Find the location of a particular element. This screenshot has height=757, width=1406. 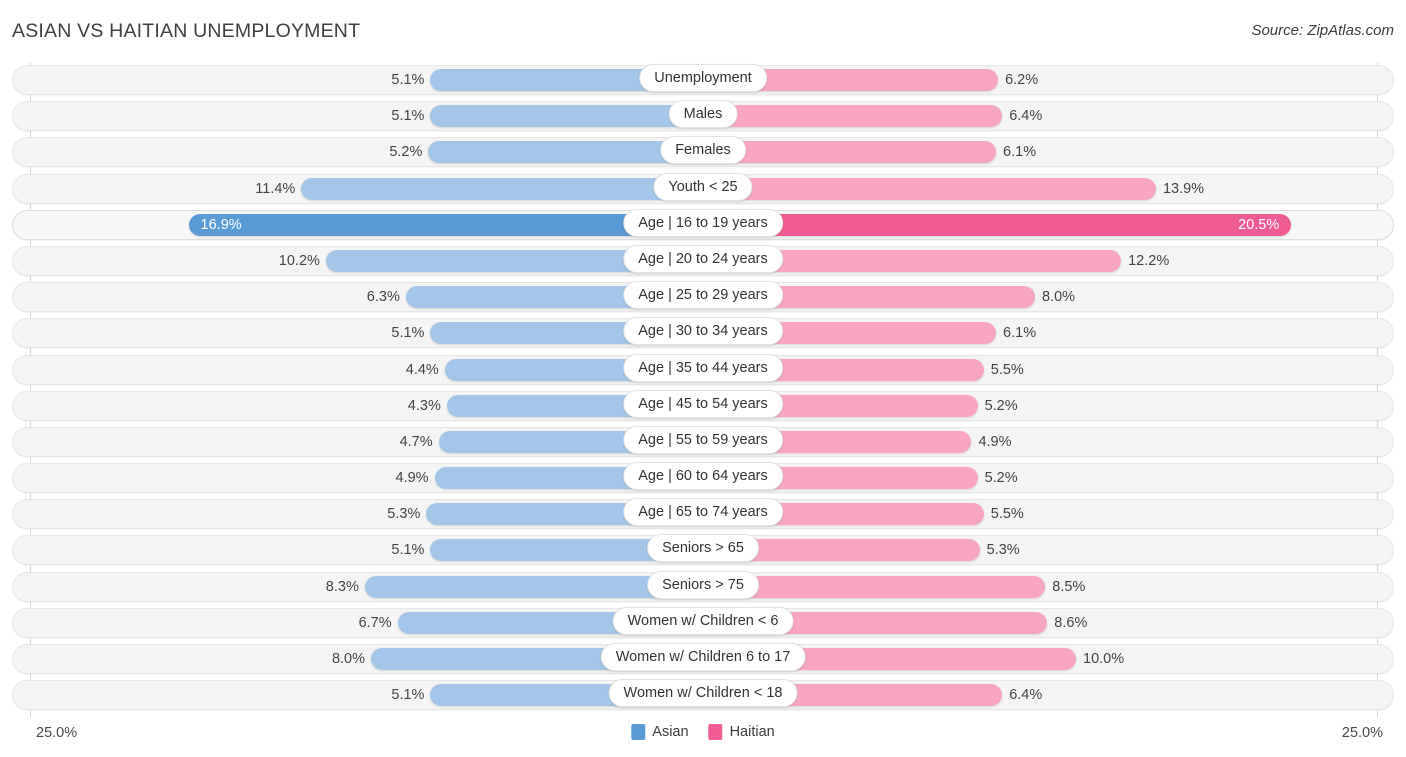

value-label-haitian: 12.2% is located at coordinates (1149, 260).